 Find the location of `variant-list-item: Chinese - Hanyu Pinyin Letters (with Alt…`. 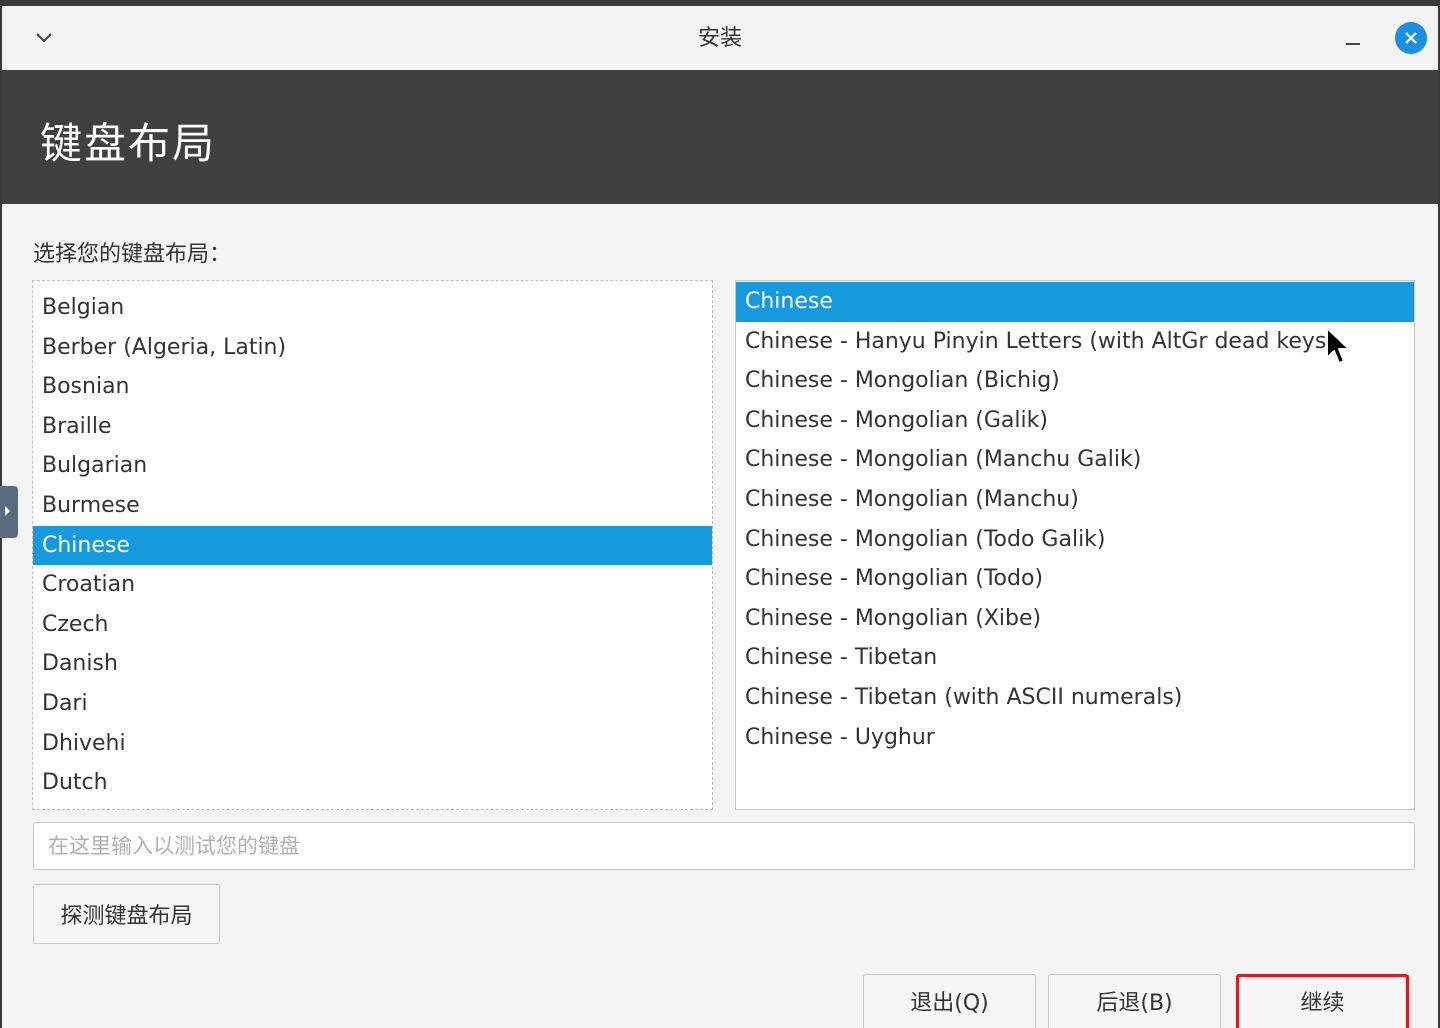

variant-list-item: Chinese - Hanyu Pinyin Letters (with Alt… is located at coordinates (1075, 342).